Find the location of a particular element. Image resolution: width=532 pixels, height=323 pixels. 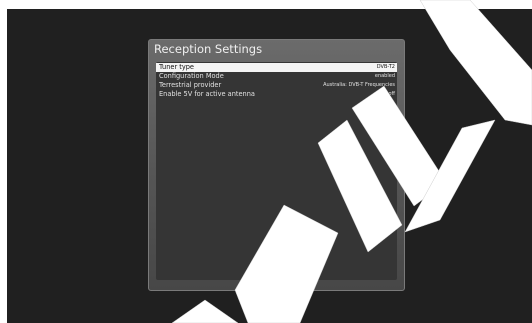

setting-value: DVB-T2 is located at coordinates (385, 67).